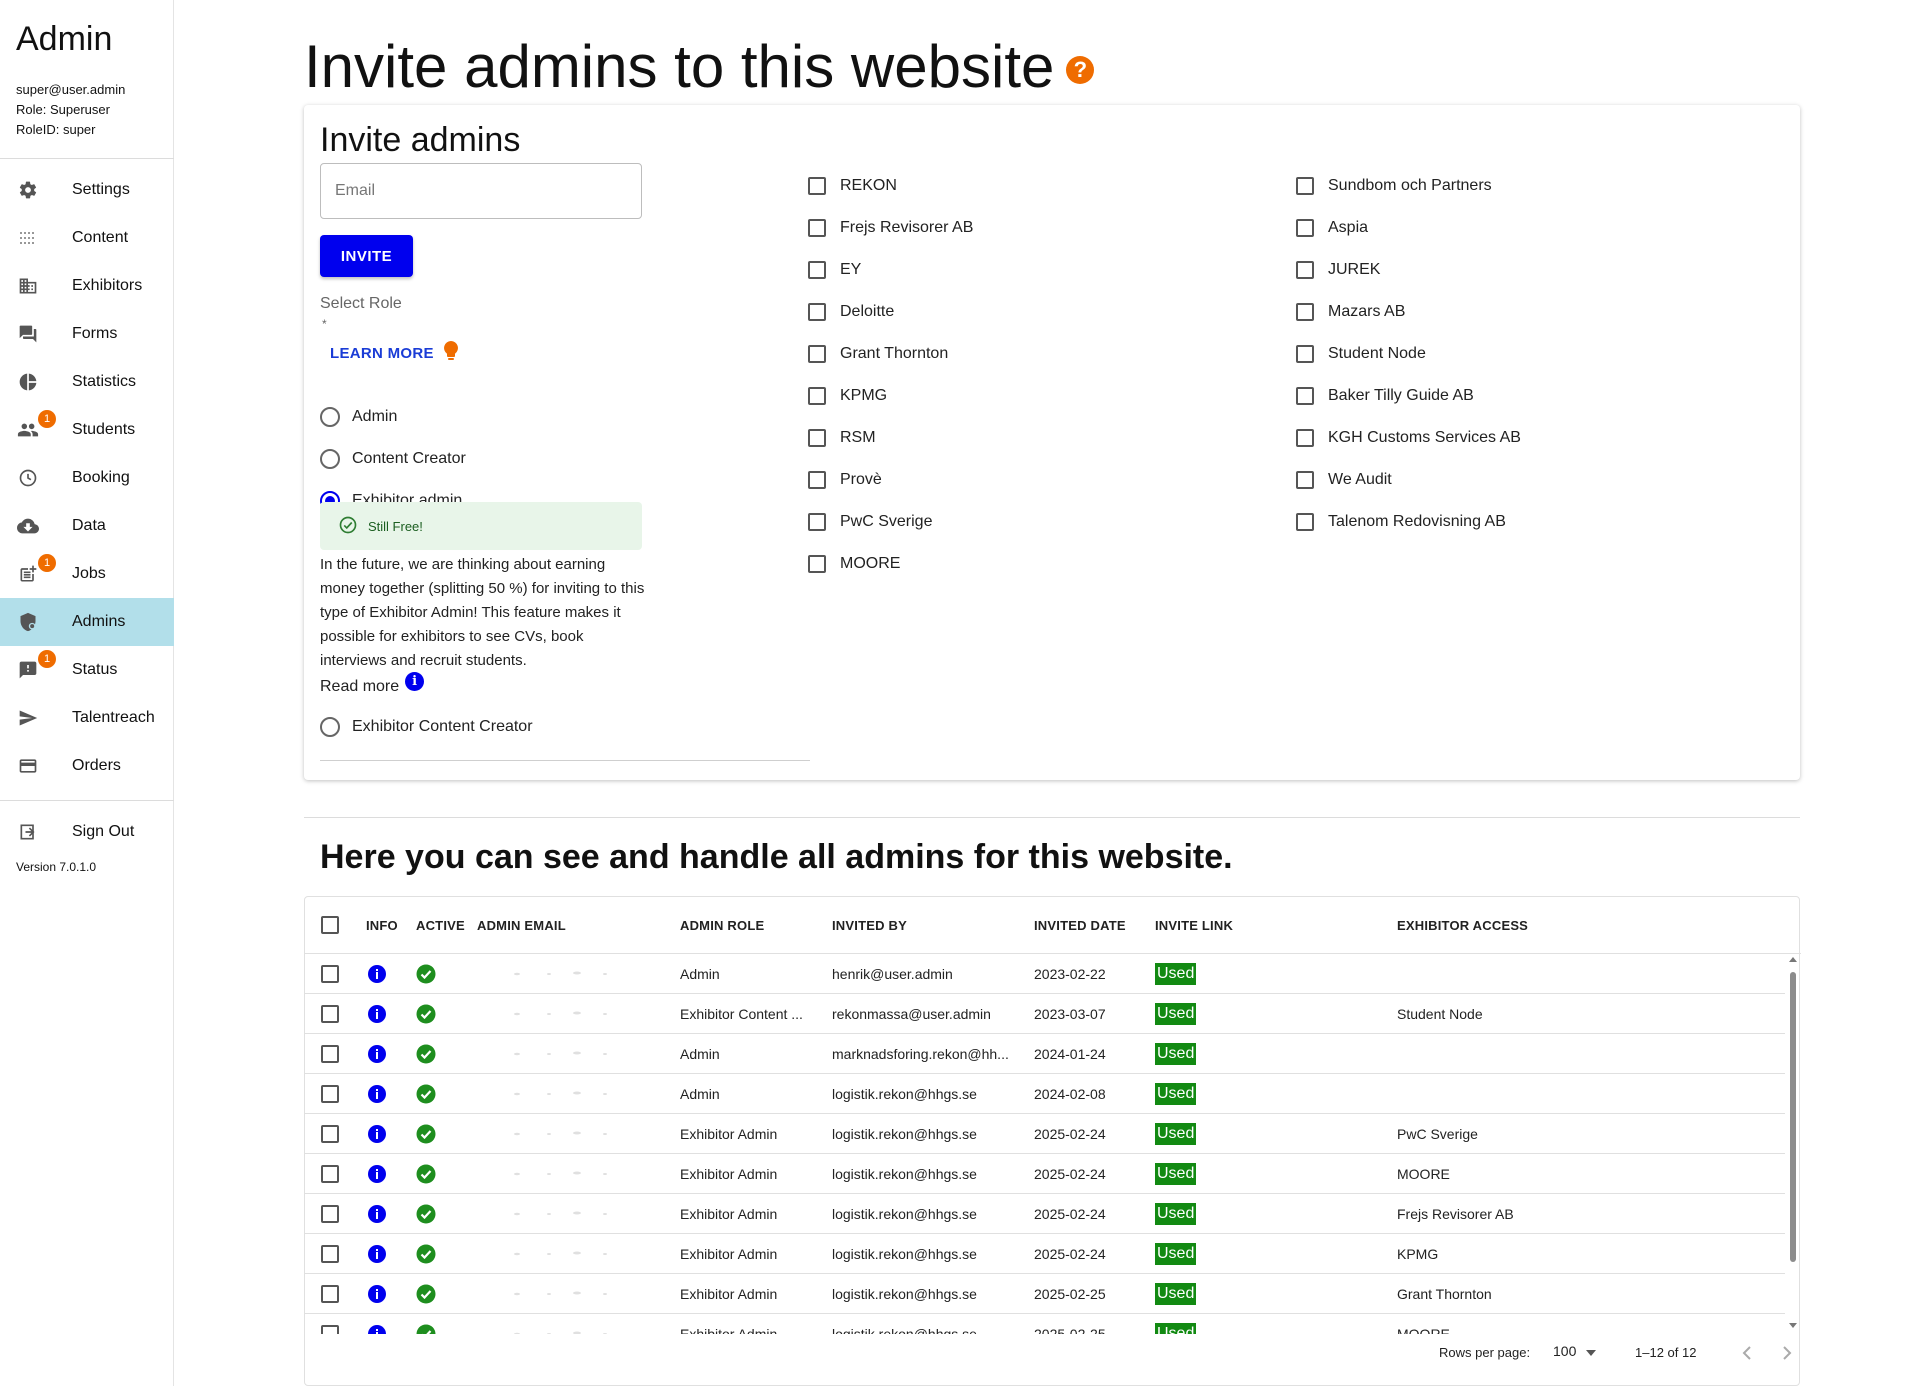 Image resolution: width=1920 pixels, height=1386 pixels. I want to click on exhibitor-checkbox: We Audit, so click(1344, 480).